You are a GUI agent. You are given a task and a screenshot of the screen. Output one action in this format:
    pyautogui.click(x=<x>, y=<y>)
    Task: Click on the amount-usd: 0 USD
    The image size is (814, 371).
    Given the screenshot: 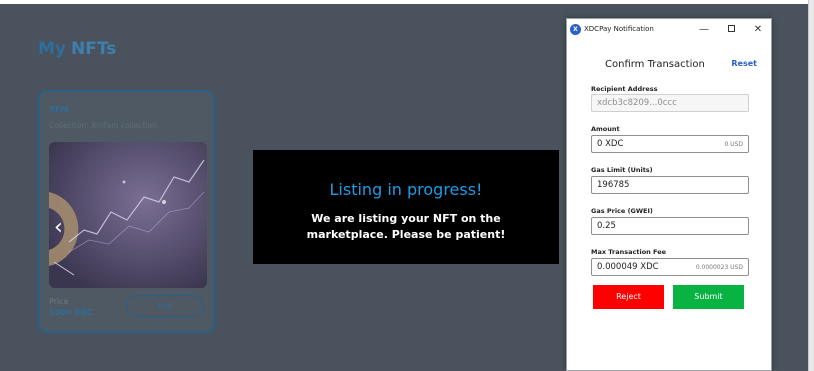 What is the action you would take?
    pyautogui.click(x=733, y=144)
    